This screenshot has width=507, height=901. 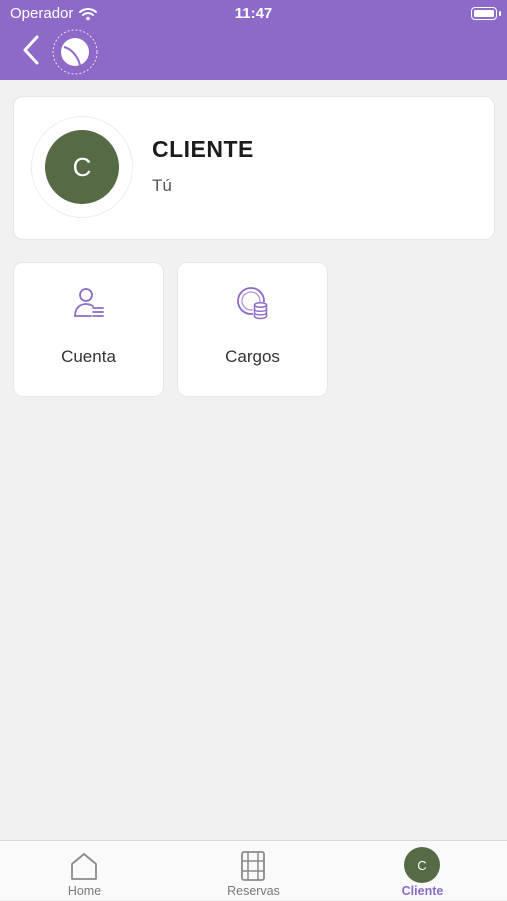 I want to click on home-icon, so click(x=84, y=866).